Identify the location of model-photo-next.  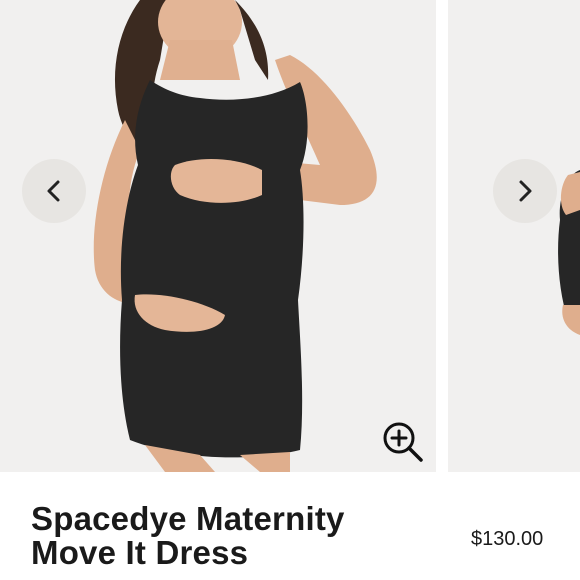
(569, 252).